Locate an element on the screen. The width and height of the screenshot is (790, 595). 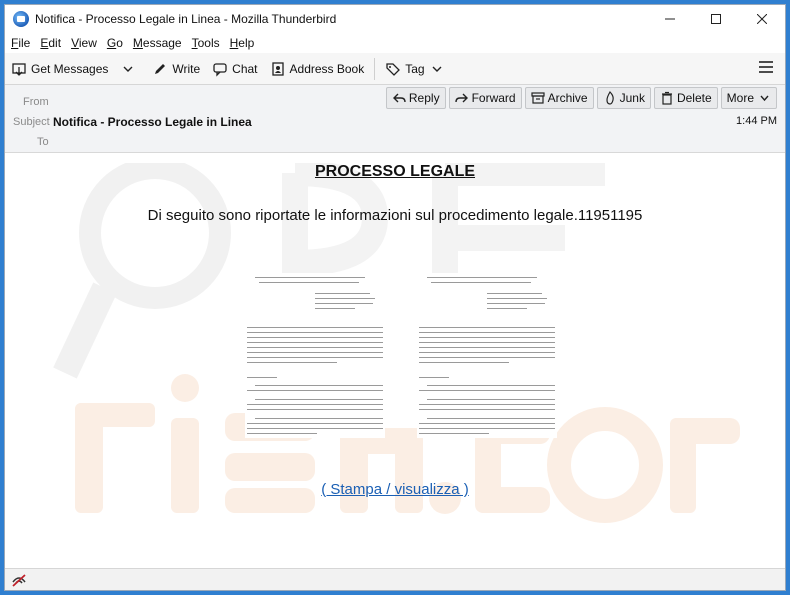
more-label: More is located at coordinates (740, 98).